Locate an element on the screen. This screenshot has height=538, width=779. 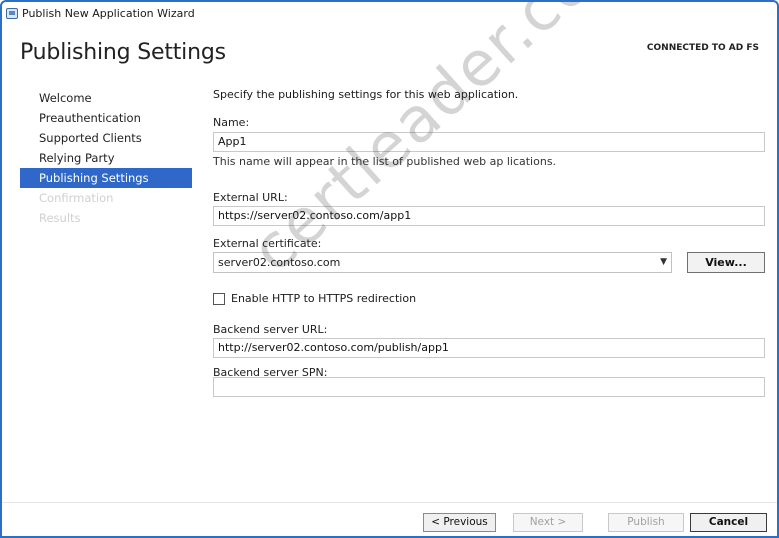
external-url-label: External URL: is located at coordinates (250, 197).